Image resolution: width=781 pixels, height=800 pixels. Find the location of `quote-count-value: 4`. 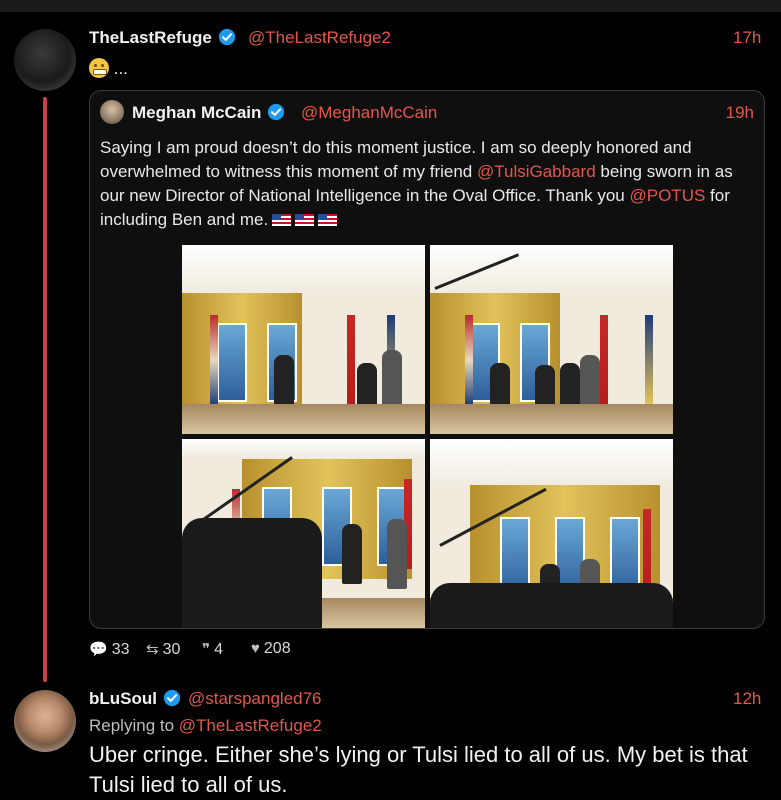

quote-count-value: 4 is located at coordinates (218, 649).